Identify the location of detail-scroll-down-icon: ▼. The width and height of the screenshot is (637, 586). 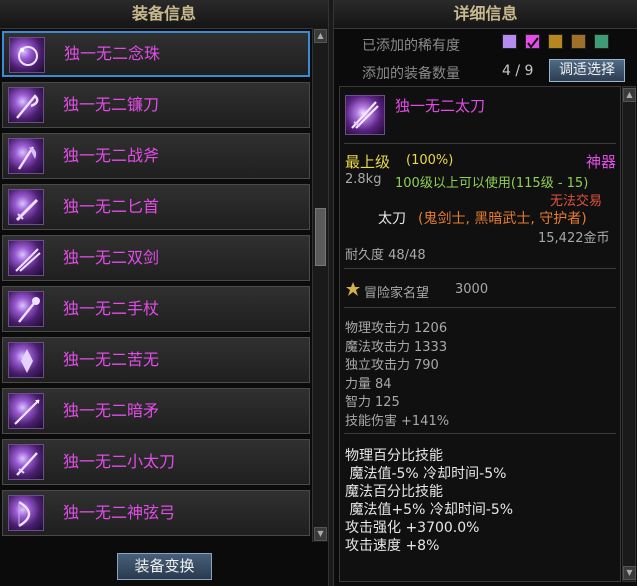
(629, 573).